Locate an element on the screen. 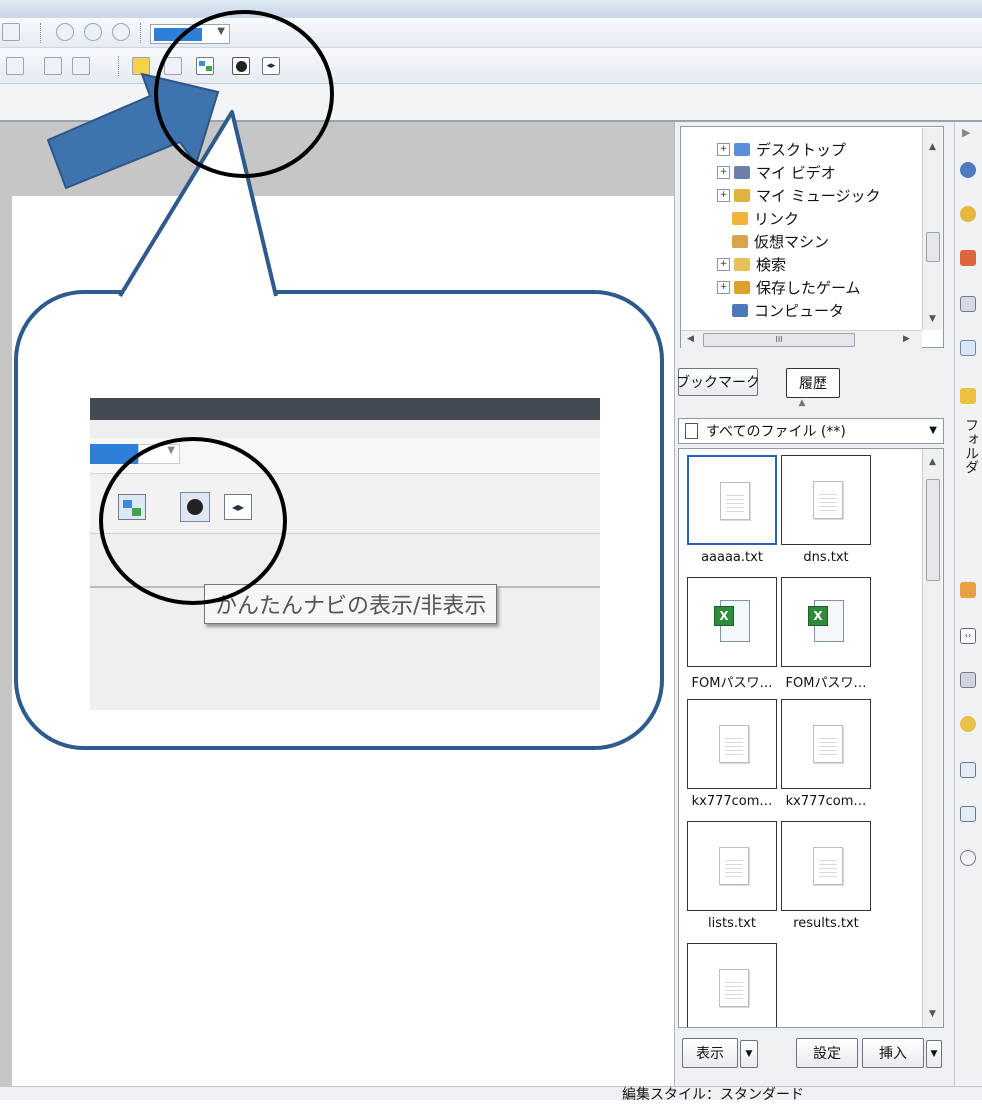 The width and height of the screenshot is (982, 1104). zoom-in-icon is located at coordinates (65, 32).